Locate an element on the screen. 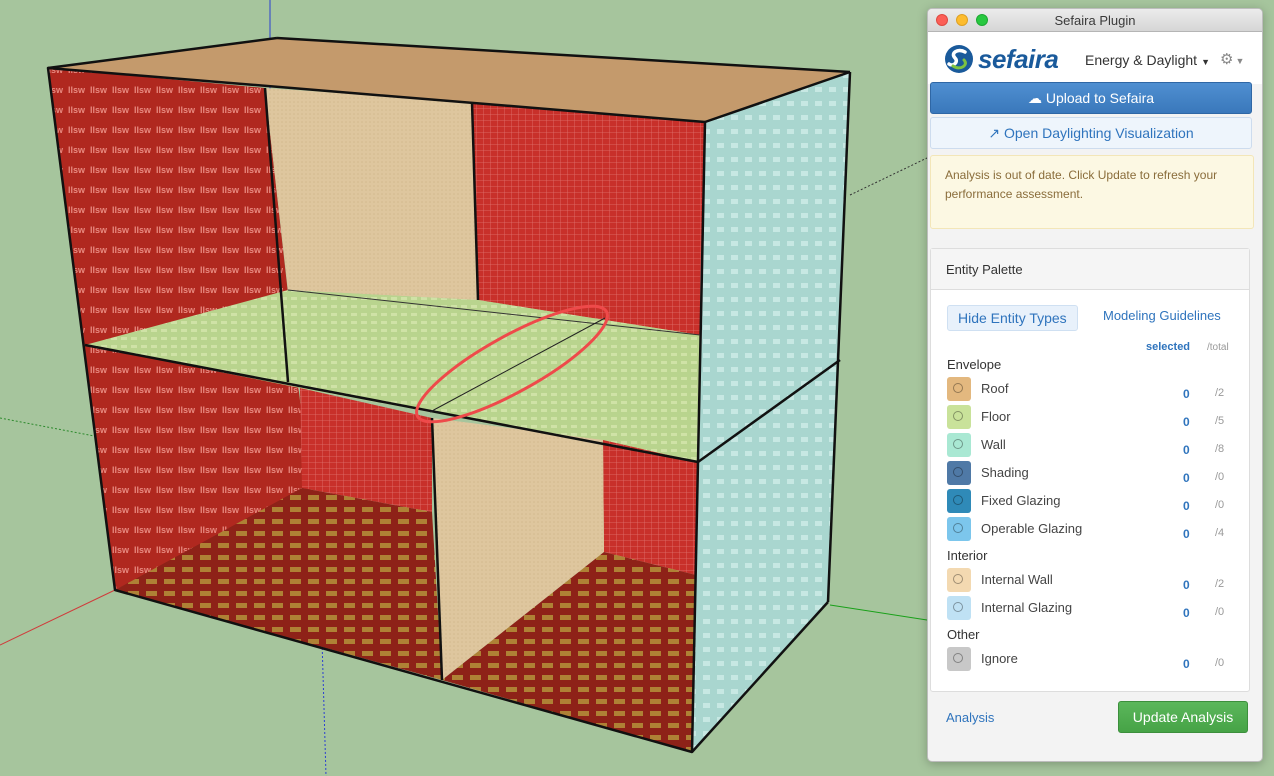 Image resolution: width=1274 pixels, height=776 pixels. group-envelope: Envelope is located at coordinates (974, 364).